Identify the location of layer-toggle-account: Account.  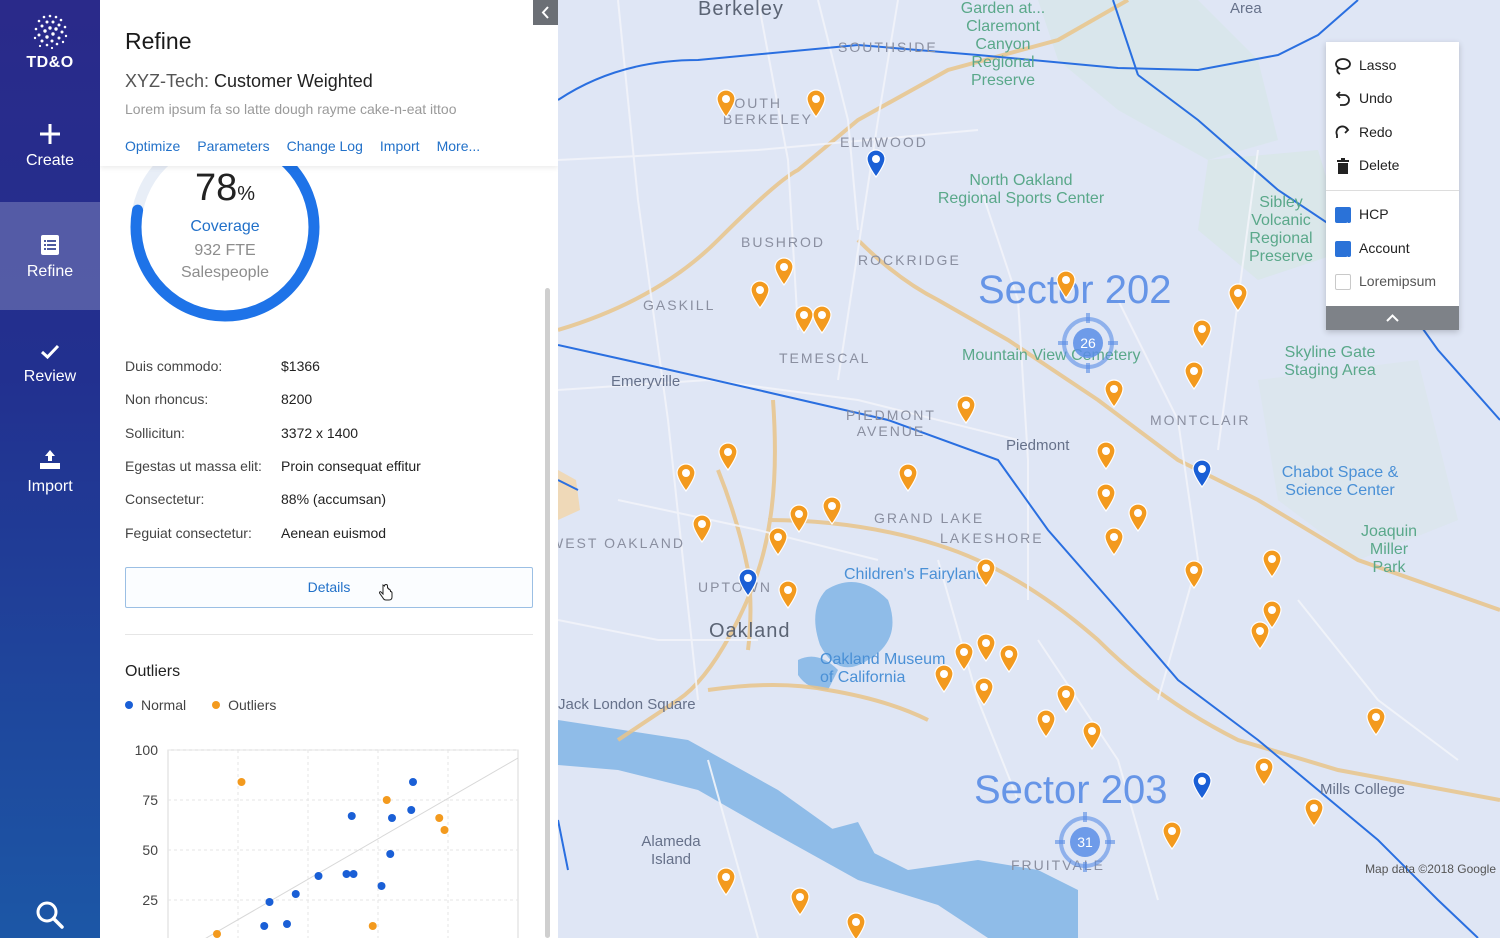
(1392, 248).